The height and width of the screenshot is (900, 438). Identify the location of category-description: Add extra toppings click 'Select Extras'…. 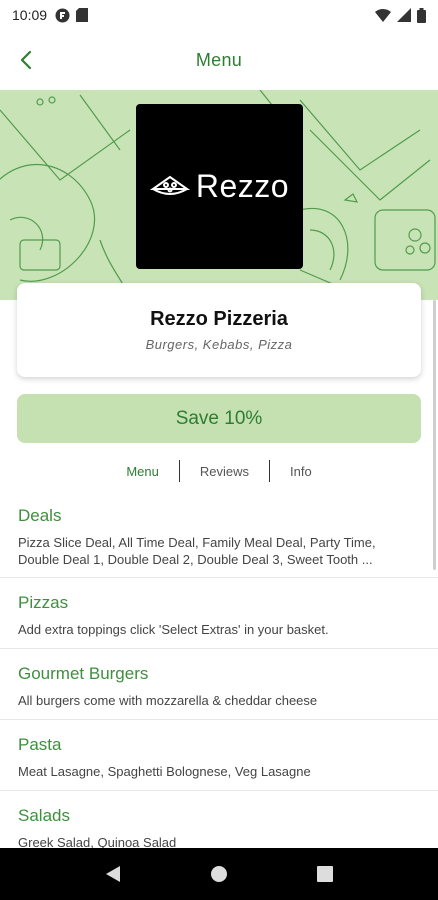
(173, 629).